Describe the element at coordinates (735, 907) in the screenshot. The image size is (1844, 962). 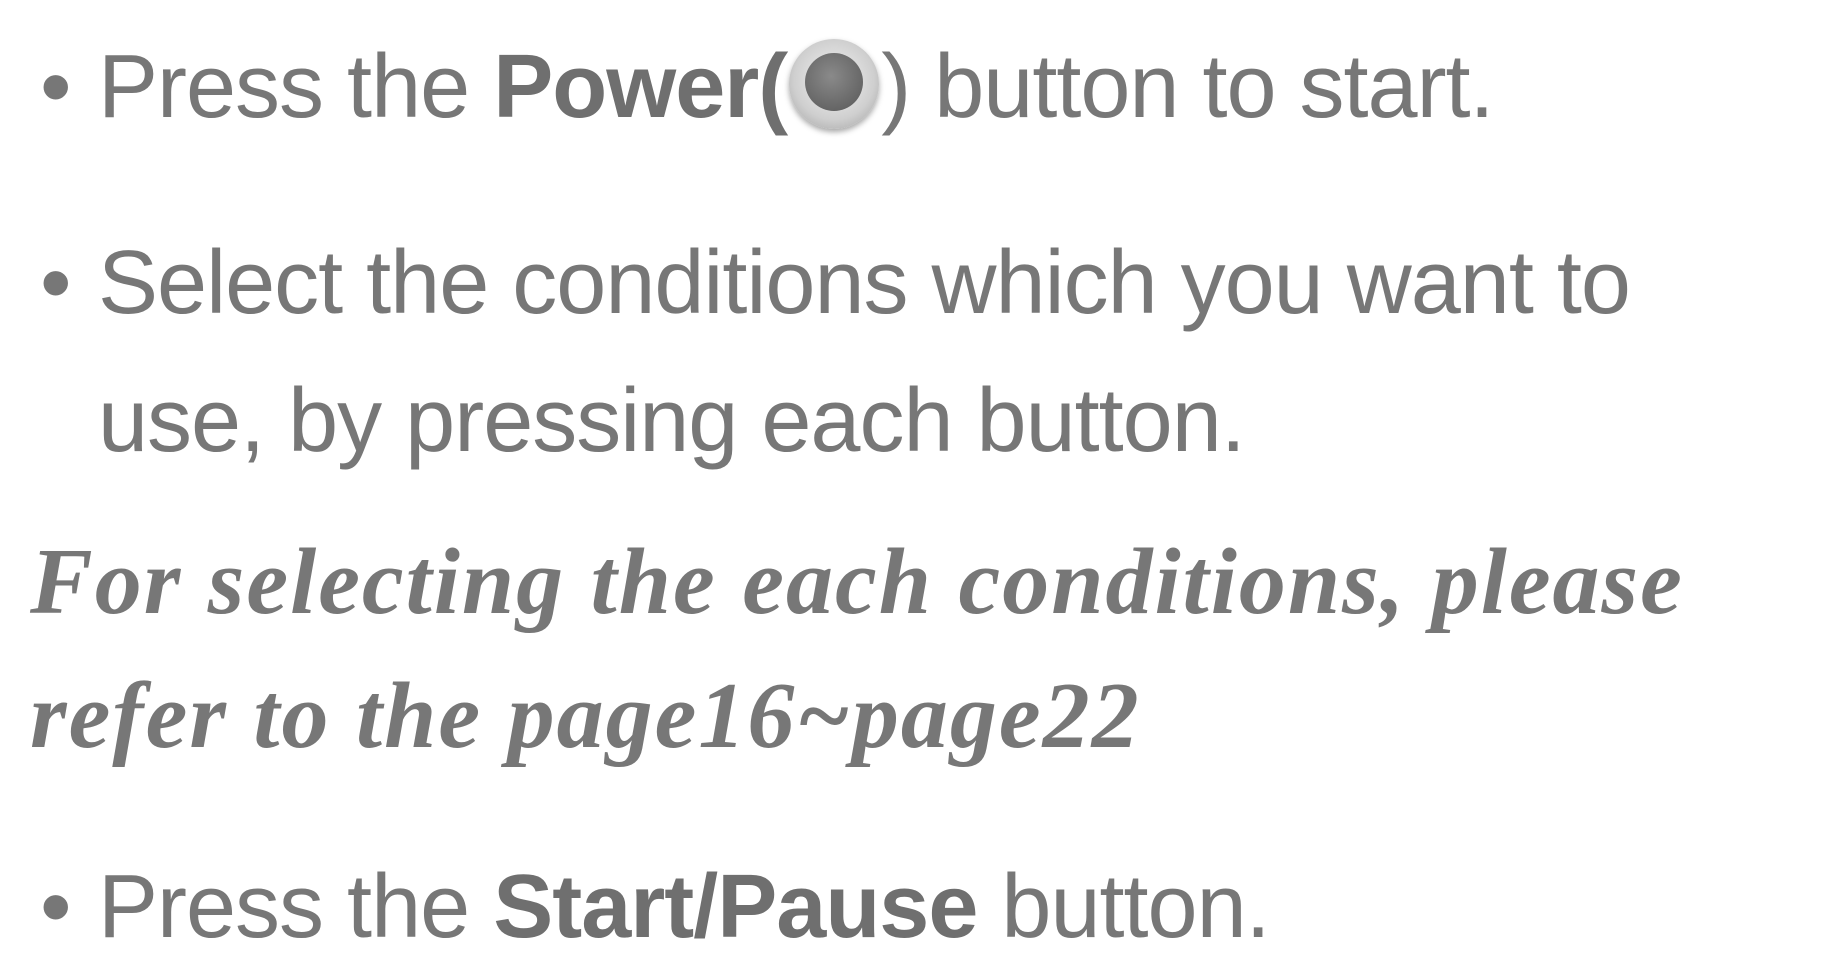
I see `step3-bold-start-pause: Start/Pause` at that location.